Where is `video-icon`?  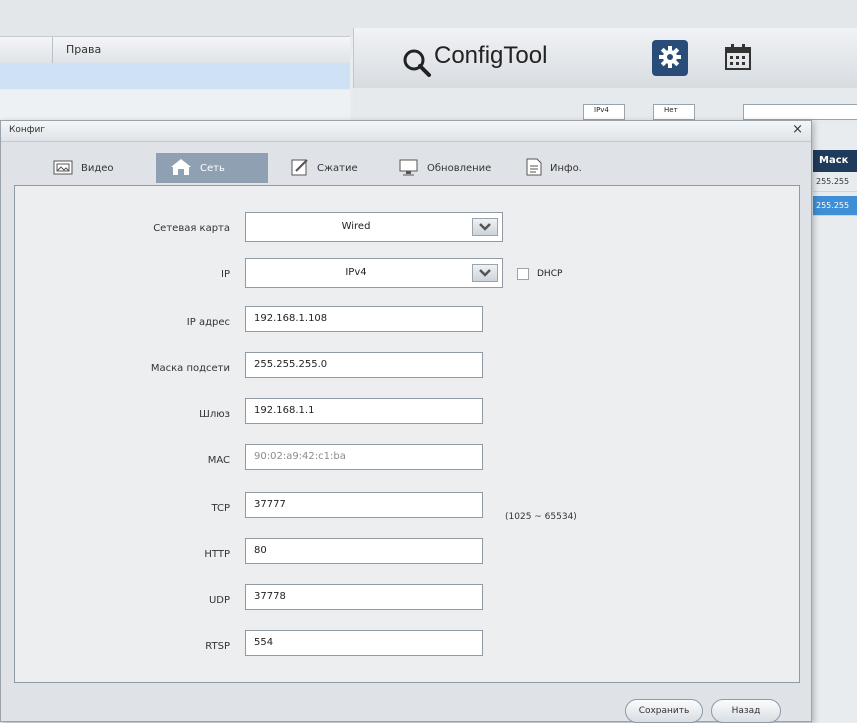
video-icon is located at coordinates (63, 168).